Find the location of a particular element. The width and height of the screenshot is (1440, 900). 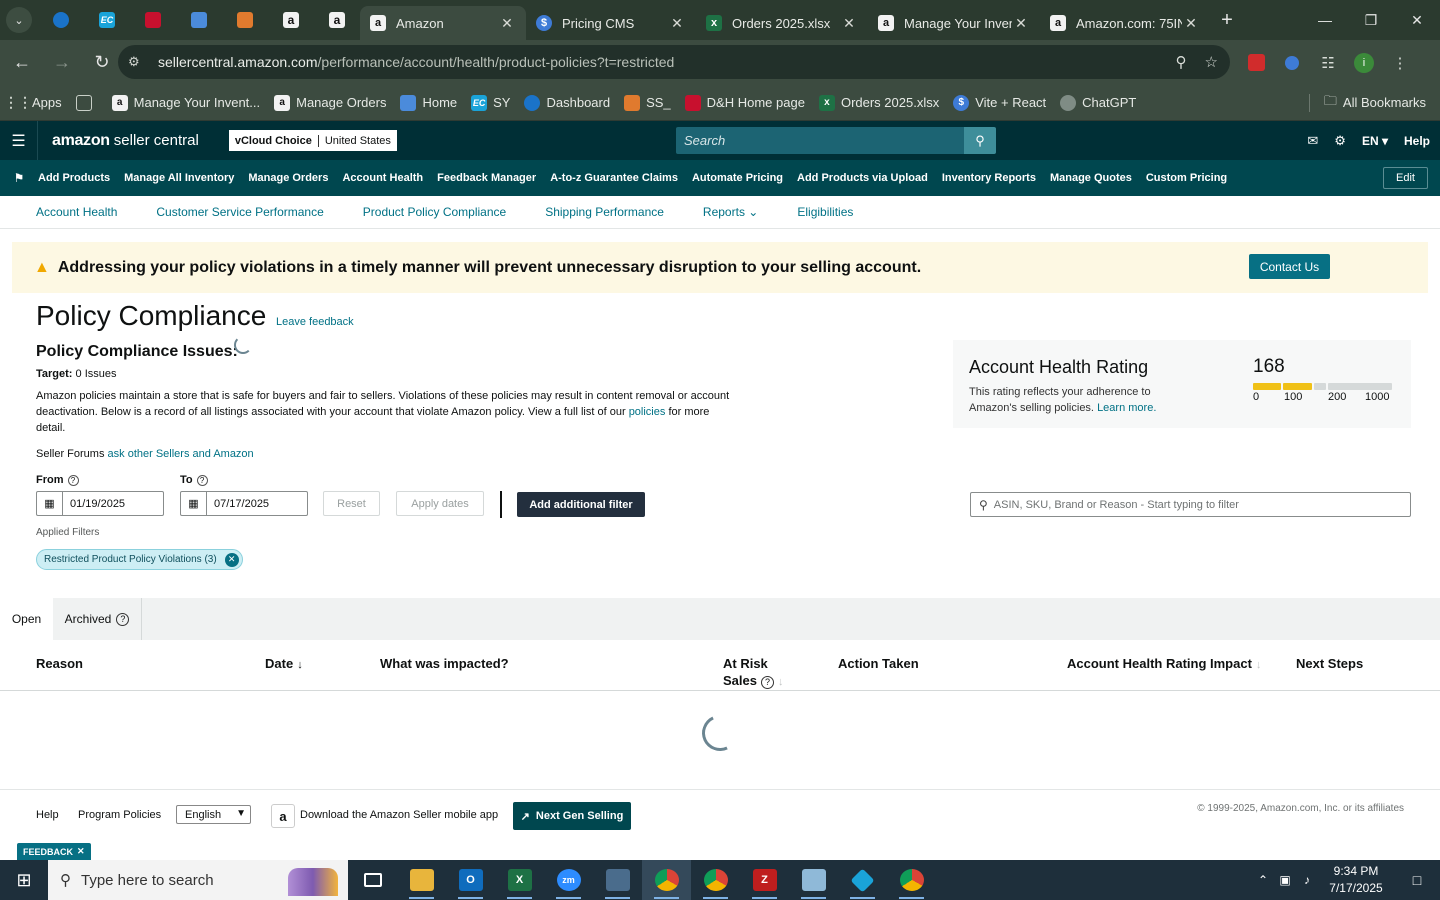

notifications-icon: □ is located at coordinates (1417, 880).